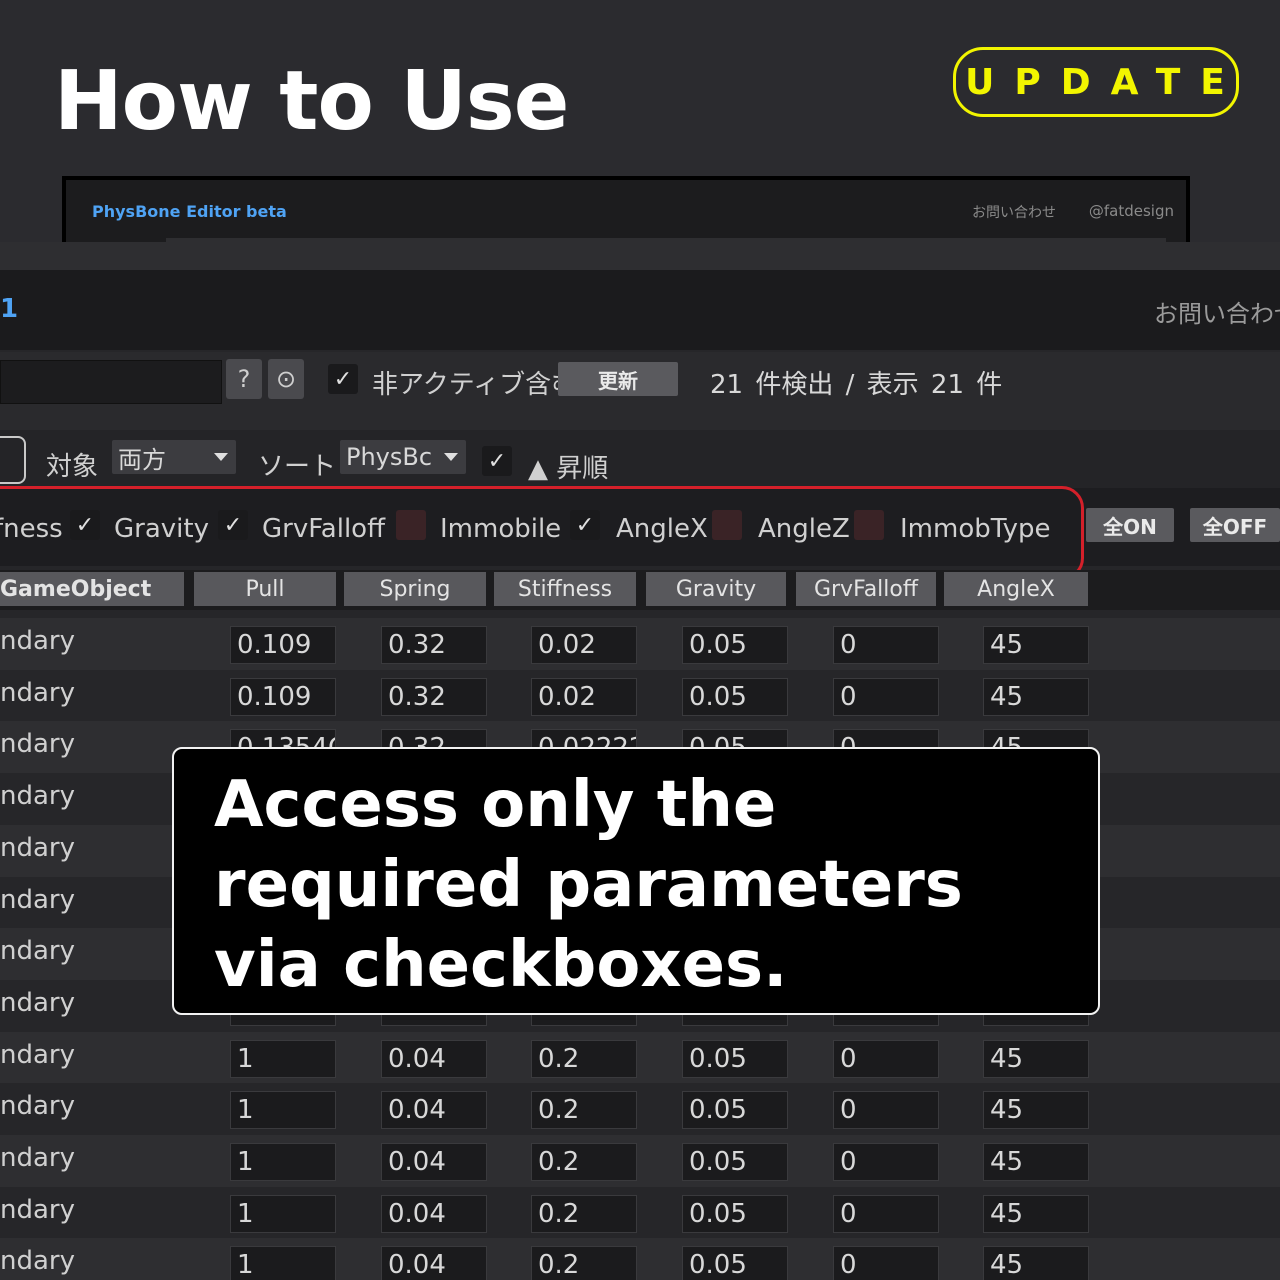 Image resolution: width=1280 pixels, height=1280 pixels. Describe the element at coordinates (565, 589) in the screenshot. I see `column-header-stiffness: Stiffness` at that location.